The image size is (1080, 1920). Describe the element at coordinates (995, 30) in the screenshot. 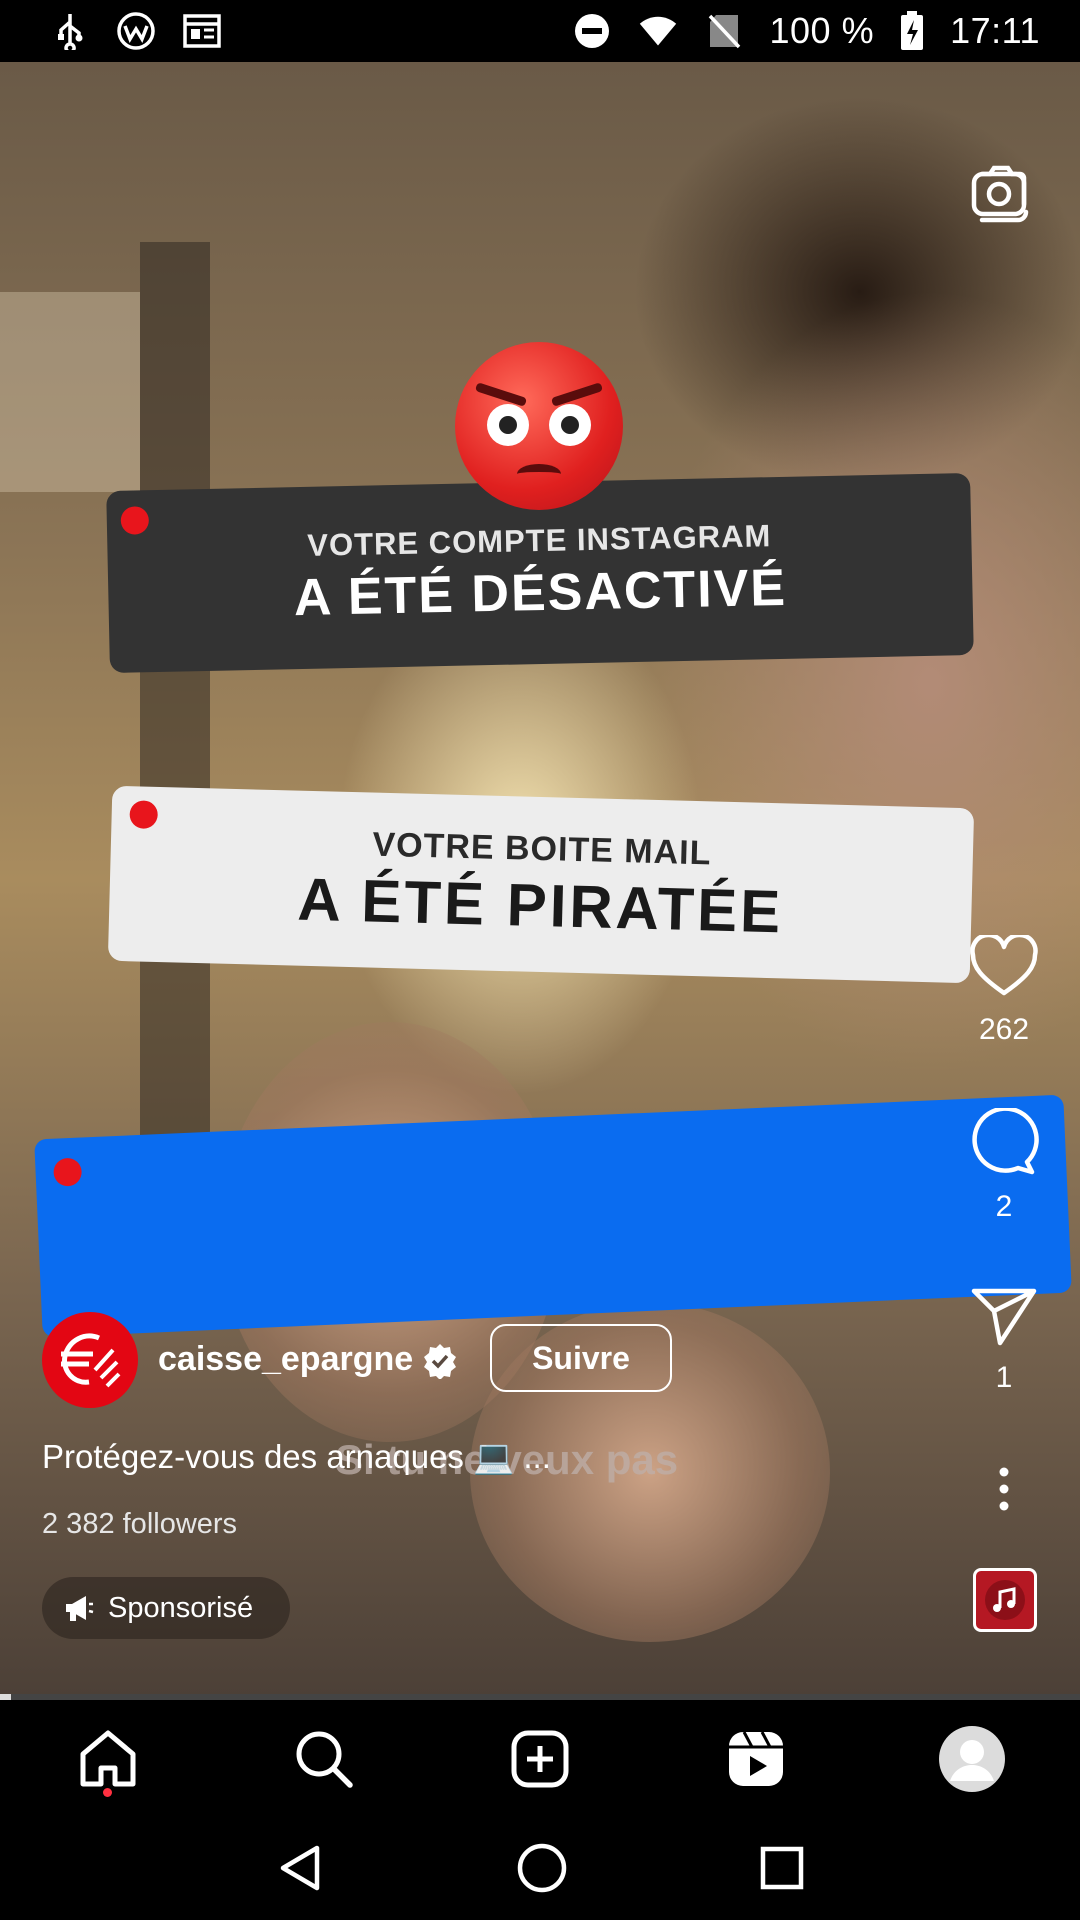

I see `clock: 17:11` at that location.